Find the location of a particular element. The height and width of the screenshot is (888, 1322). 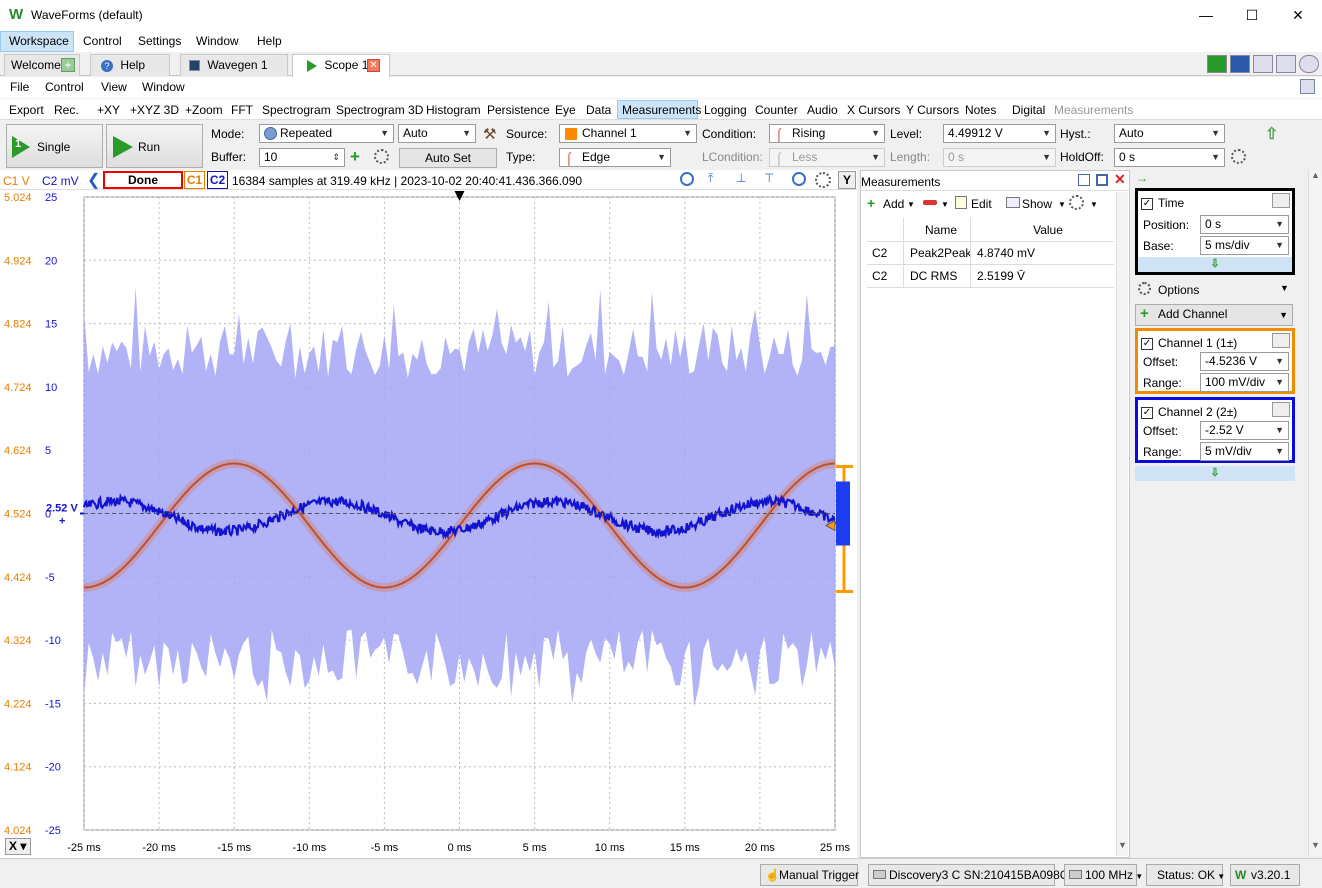

toolbar-persistence: Persistence is located at coordinates (518, 110).